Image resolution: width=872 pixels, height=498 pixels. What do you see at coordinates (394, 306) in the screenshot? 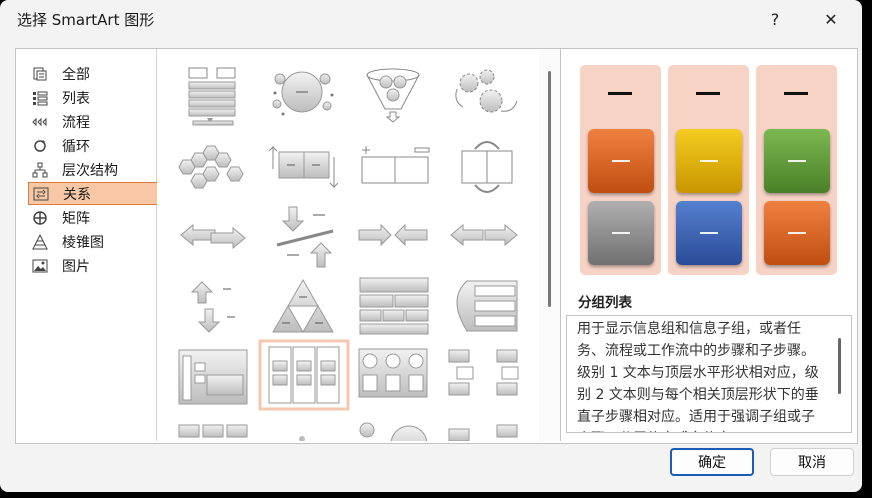
I see `layout-table-hierarchy` at bounding box center [394, 306].